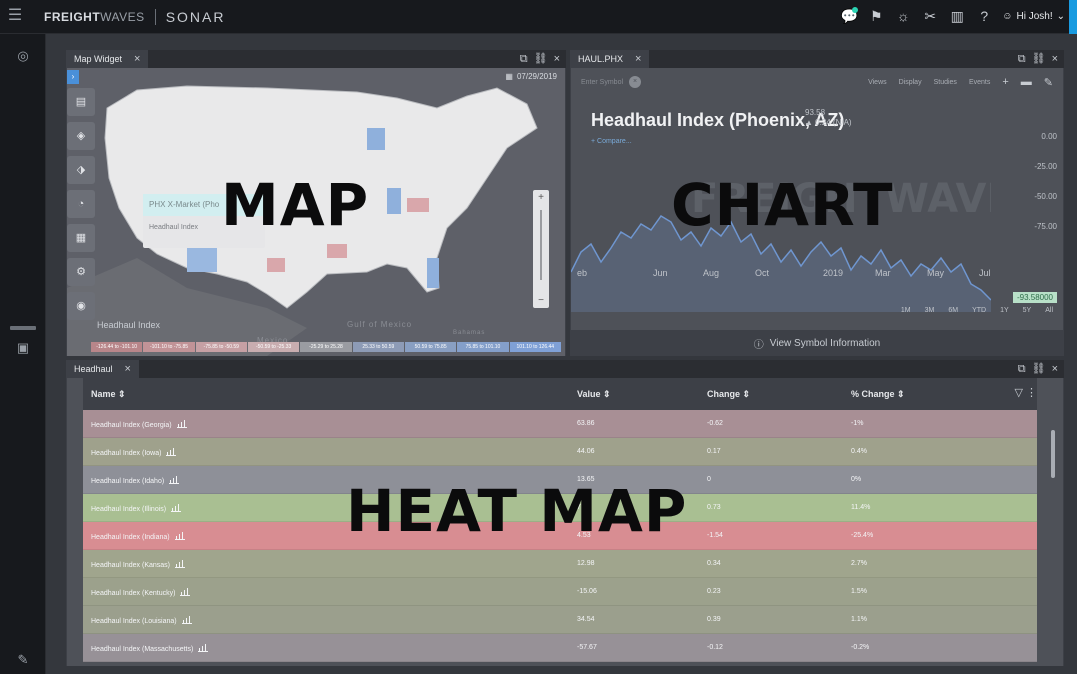 This screenshot has width=1077, height=674. Describe the element at coordinates (81, 238) in the screenshot. I see `table-icon: ▦` at that location.